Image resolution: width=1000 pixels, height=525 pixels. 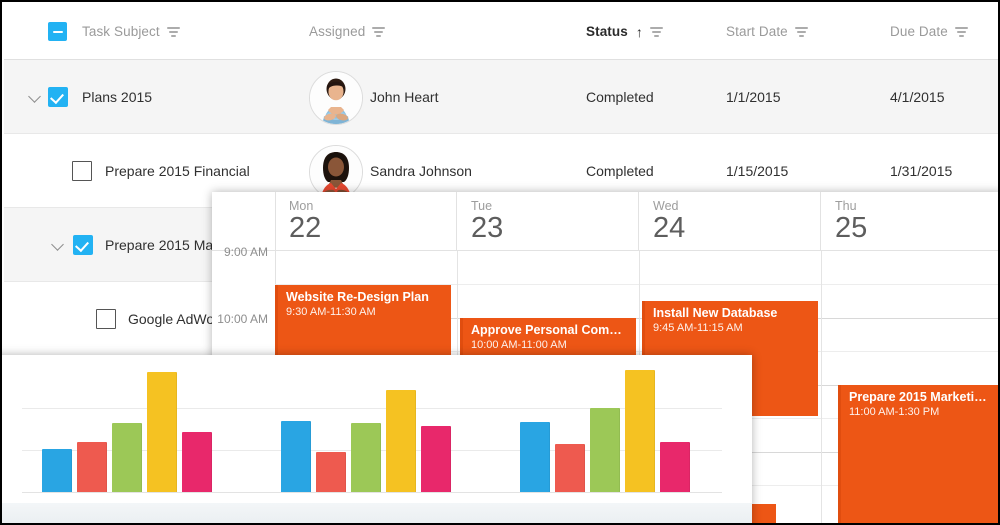 What do you see at coordinates (117, 96) in the screenshot?
I see `cell-task-subject: Plans 2015` at bounding box center [117, 96].